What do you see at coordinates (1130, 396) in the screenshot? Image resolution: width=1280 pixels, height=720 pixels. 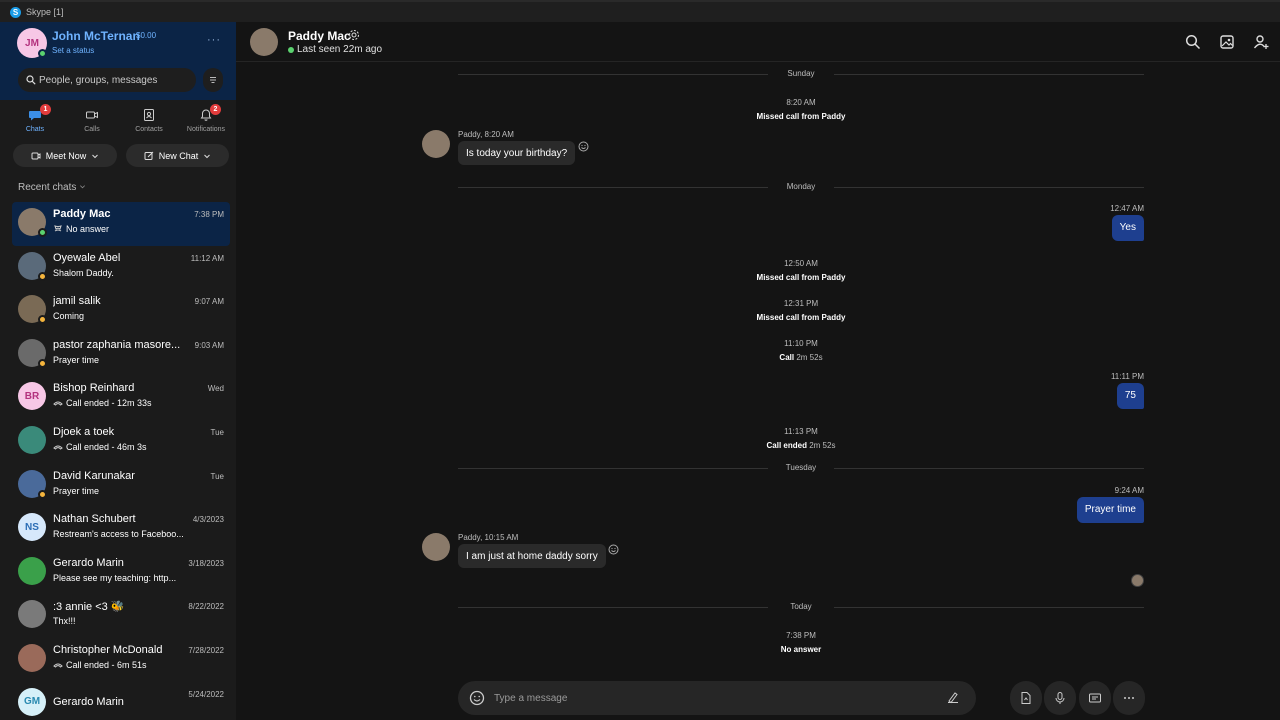 I see `message-bubble: 75` at bounding box center [1130, 396].